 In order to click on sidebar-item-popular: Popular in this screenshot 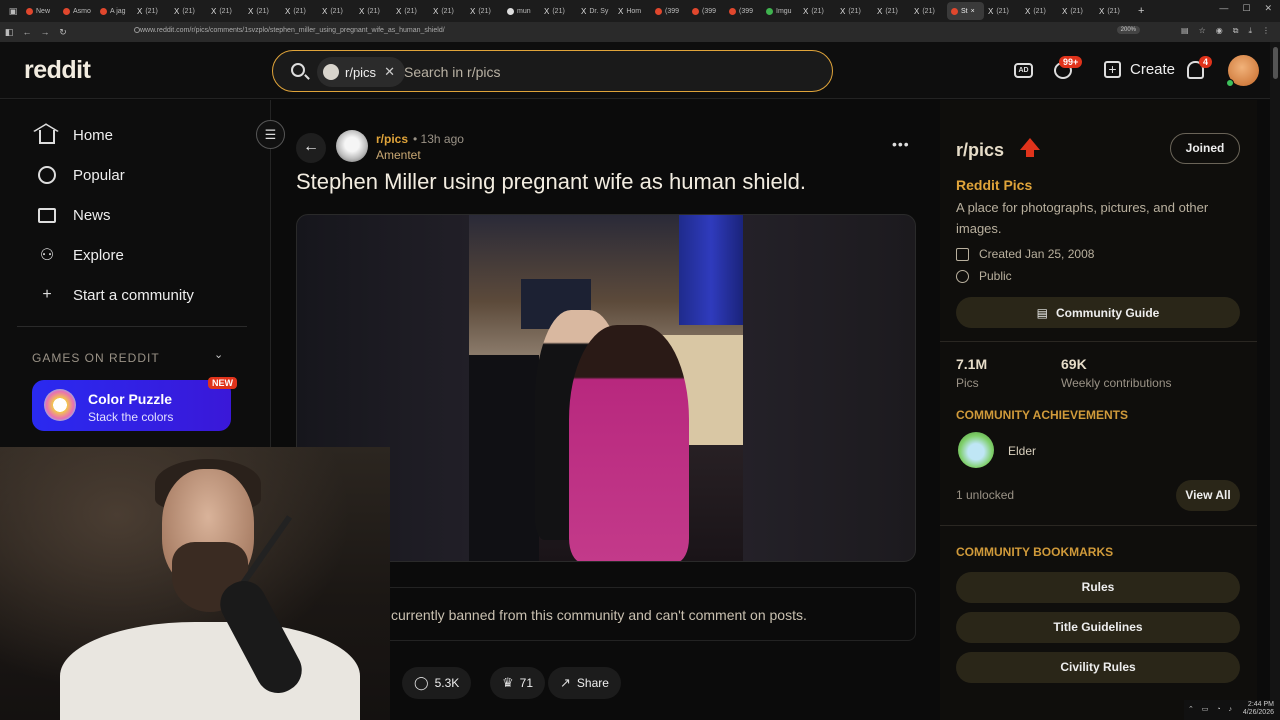, I will do `click(81, 175)`.